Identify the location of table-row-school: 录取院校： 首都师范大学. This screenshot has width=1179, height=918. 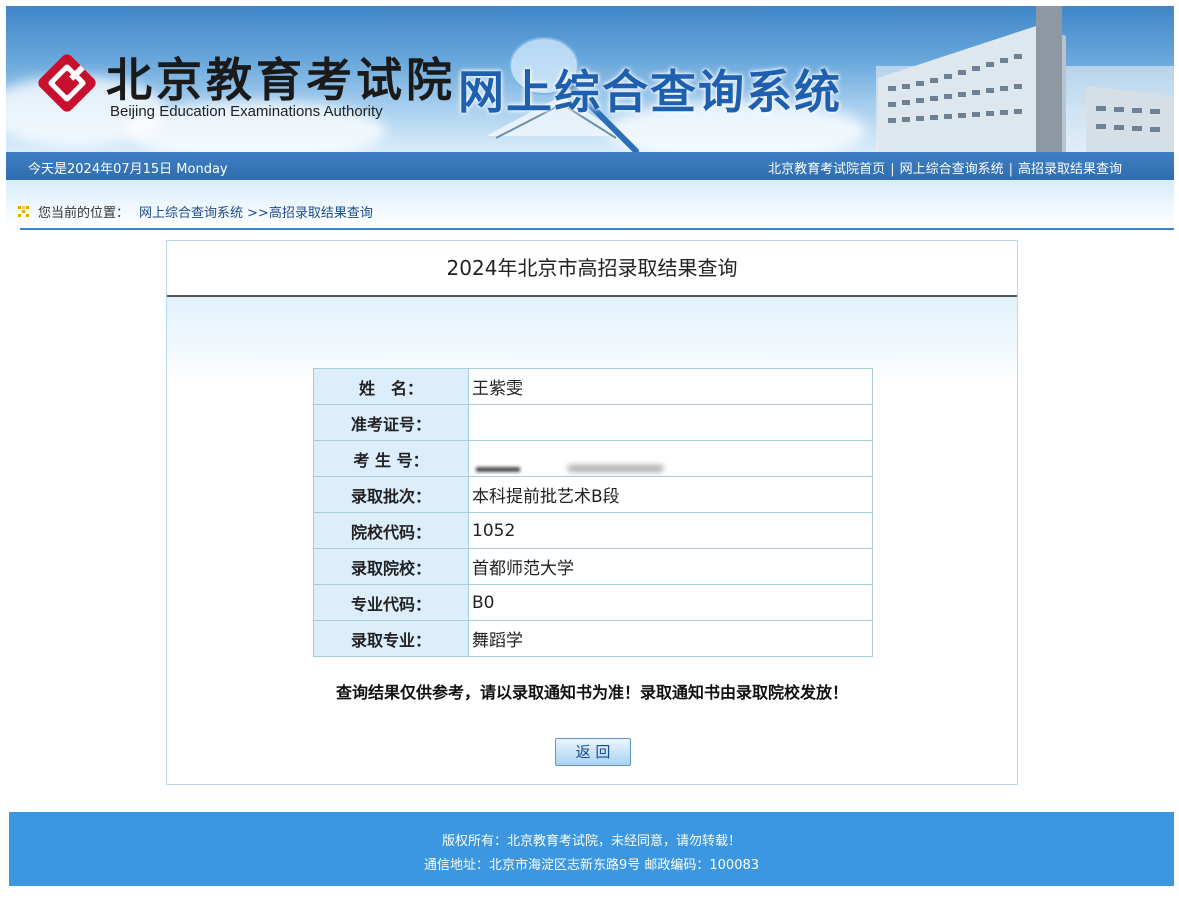
(593, 566).